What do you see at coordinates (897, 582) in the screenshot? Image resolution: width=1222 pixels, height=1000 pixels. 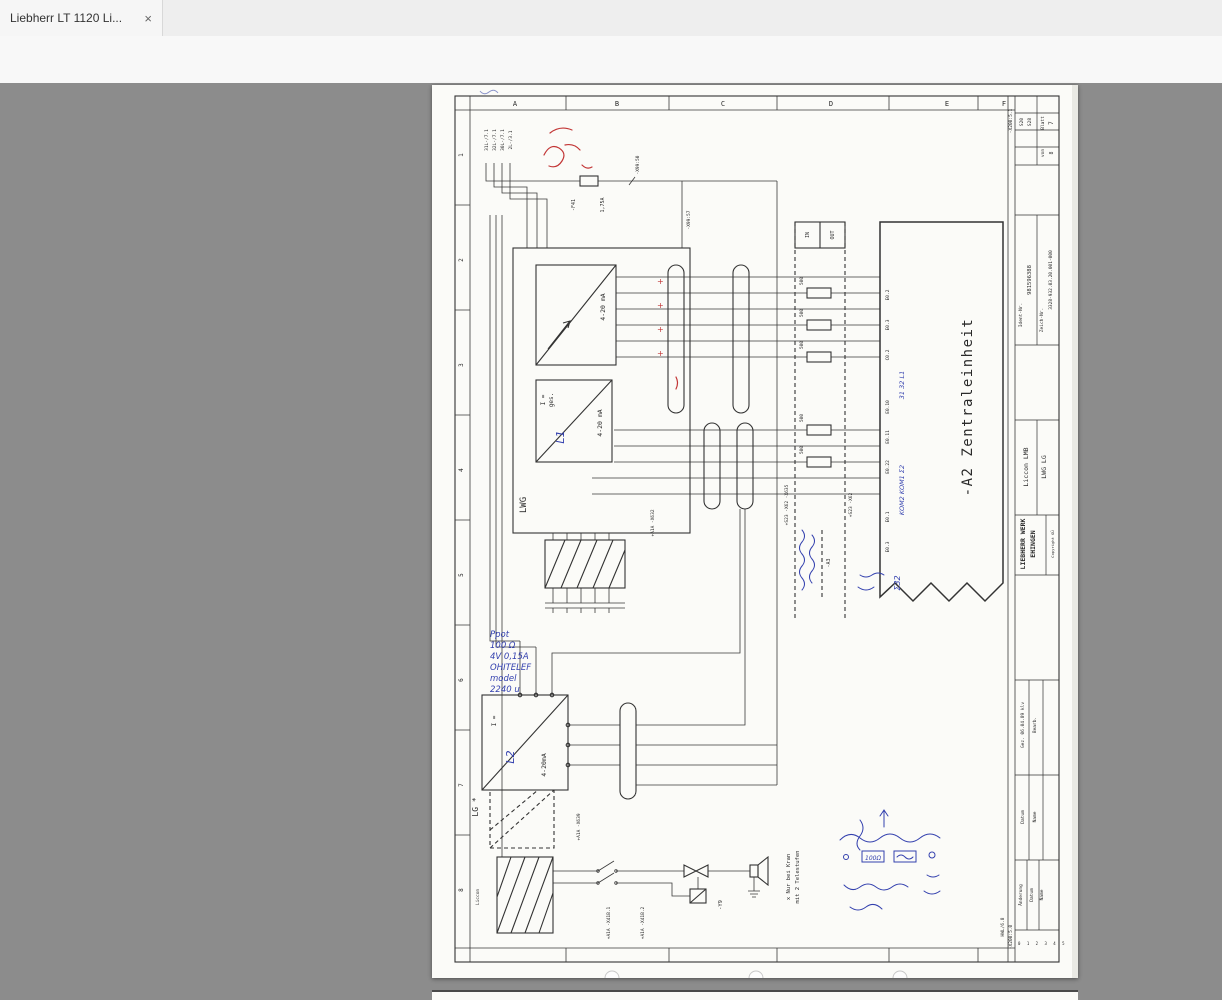 I see `handwritten-sigma32: Σ32` at bounding box center [897, 582].